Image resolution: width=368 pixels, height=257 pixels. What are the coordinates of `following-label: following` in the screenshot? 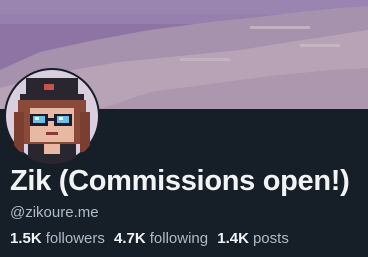 It's located at (179, 238).